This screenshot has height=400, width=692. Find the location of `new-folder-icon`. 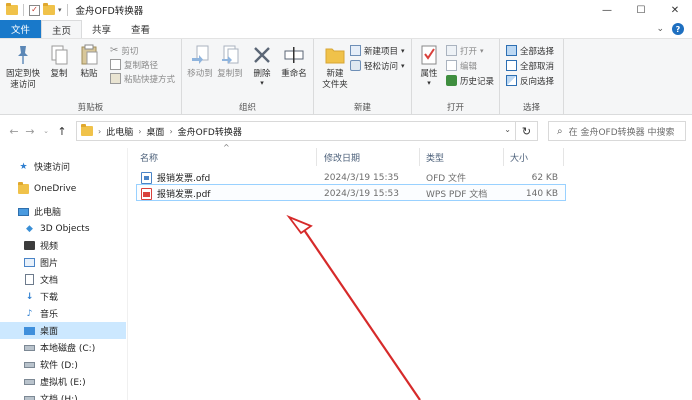

new-folder-icon is located at coordinates (49, 9).